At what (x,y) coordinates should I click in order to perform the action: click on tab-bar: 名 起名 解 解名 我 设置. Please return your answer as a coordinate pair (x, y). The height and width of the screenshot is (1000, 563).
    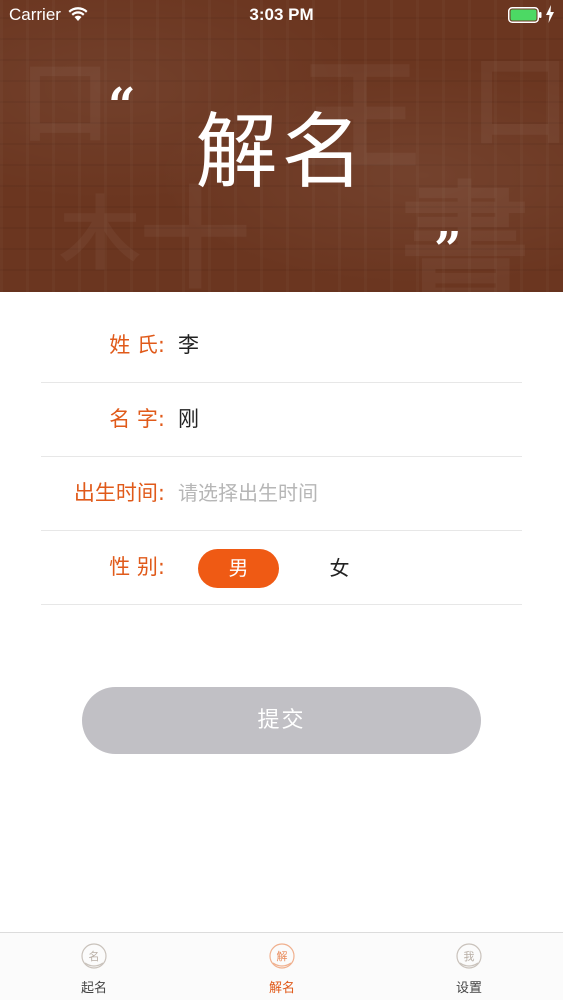
    Looking at the image, I should click on (281, 966).